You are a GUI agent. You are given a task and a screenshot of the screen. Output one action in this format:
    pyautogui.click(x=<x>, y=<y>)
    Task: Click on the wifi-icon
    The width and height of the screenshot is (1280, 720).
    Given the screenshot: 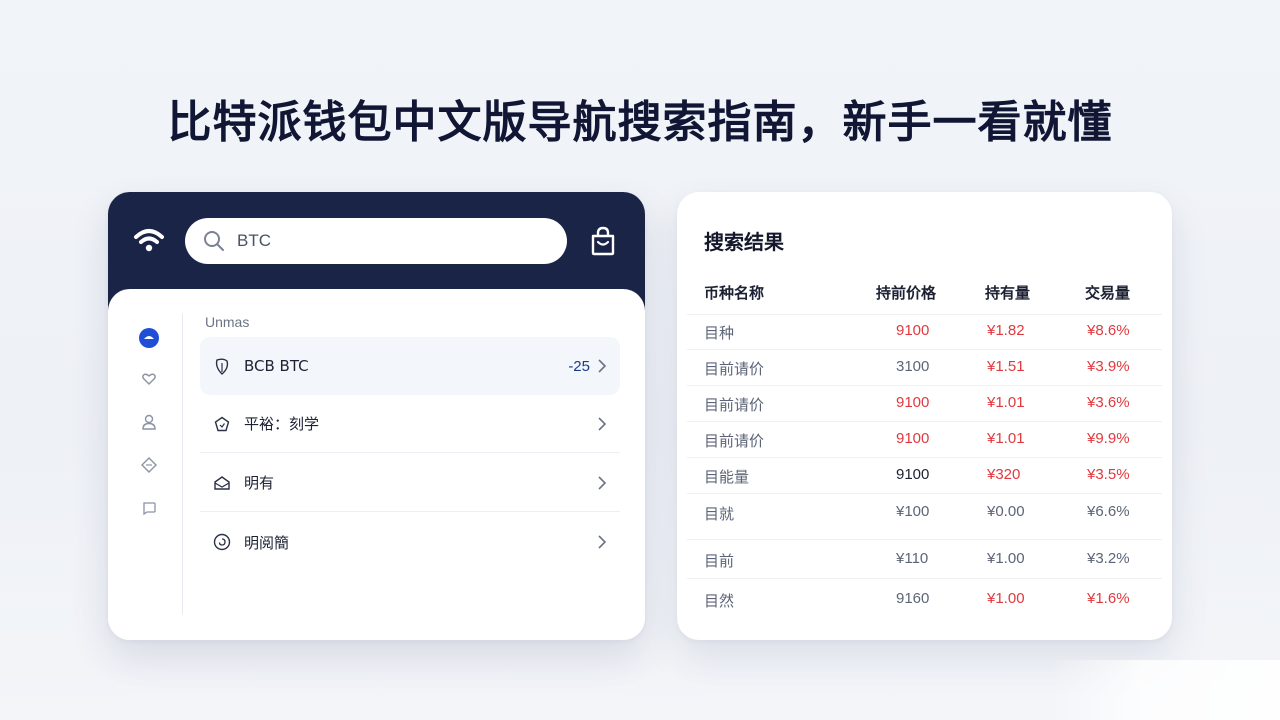 What is the action you would take?
    pyautogui.click(x=149, y=240)
    